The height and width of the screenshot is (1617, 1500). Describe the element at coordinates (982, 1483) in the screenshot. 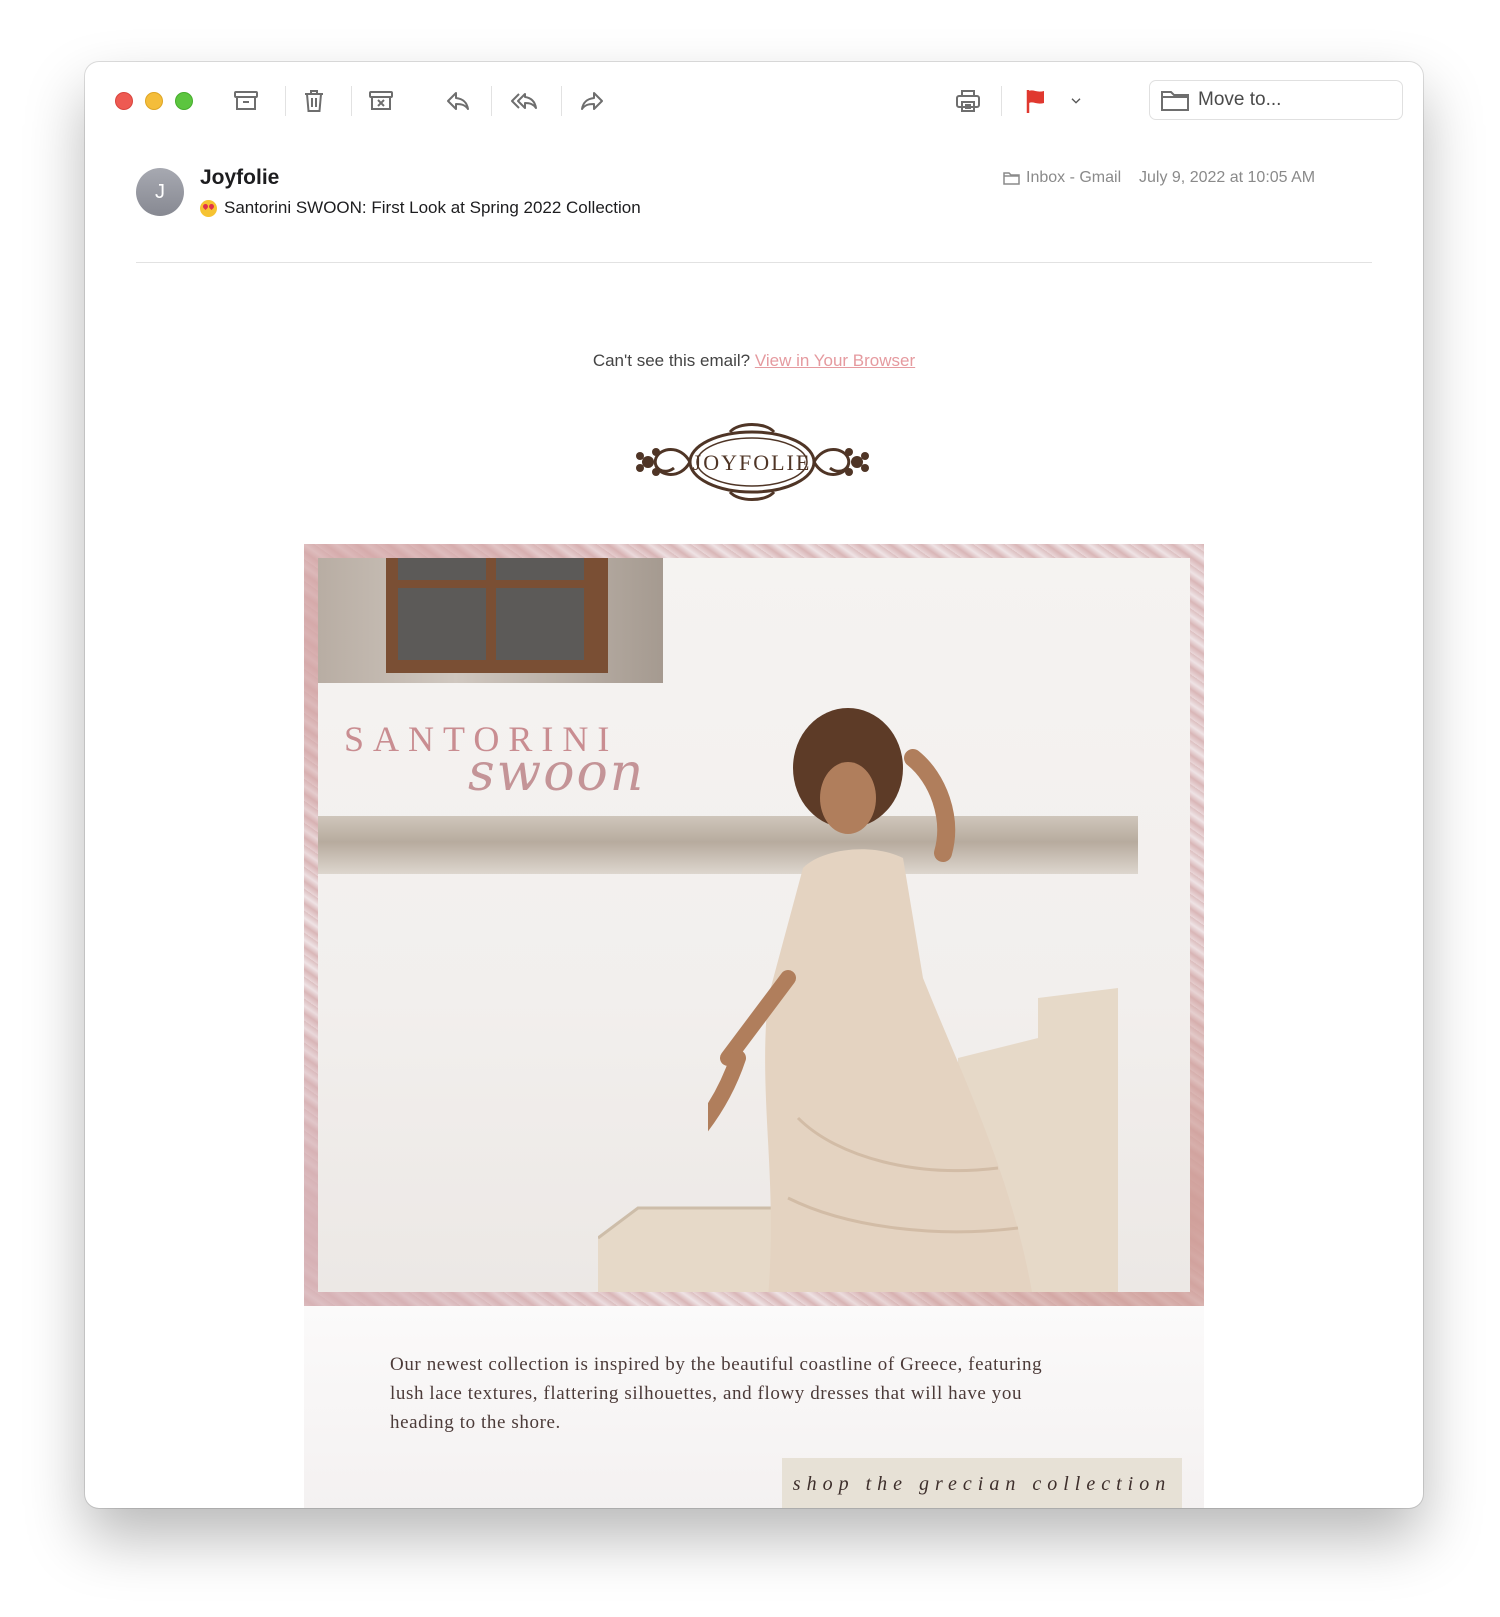

I see `shop-collection-button: shop the grecian collection` at that location.